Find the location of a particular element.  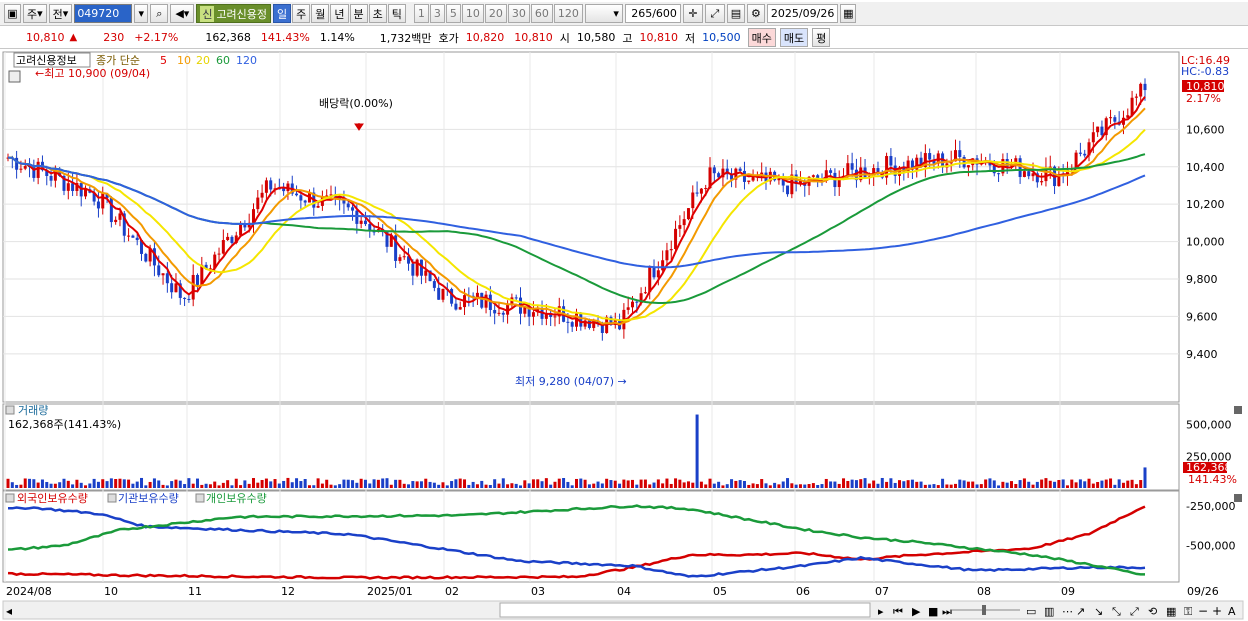

period-type-select: 주 ▾ is located at coordinates (35, 13).